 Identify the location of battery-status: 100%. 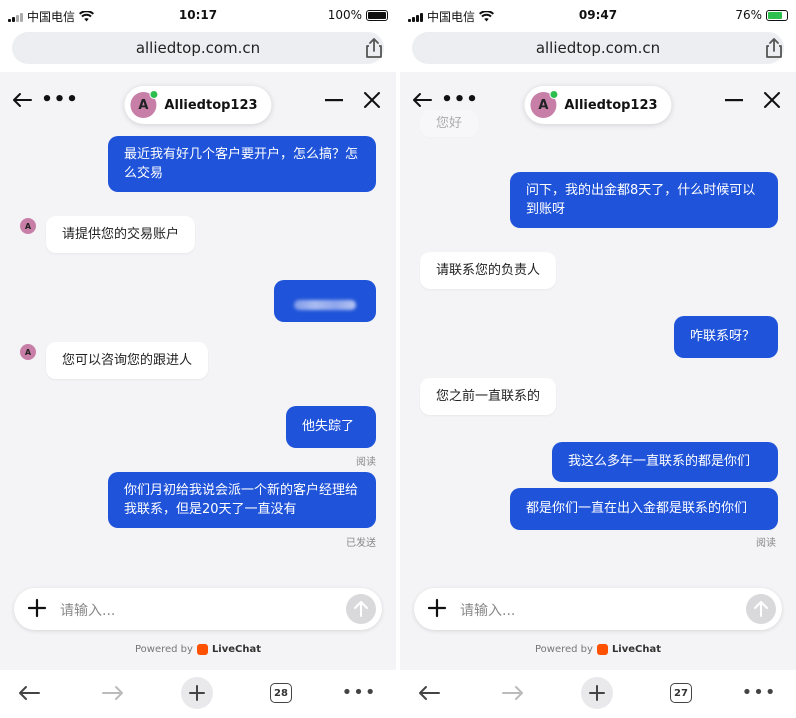
(358, 15).